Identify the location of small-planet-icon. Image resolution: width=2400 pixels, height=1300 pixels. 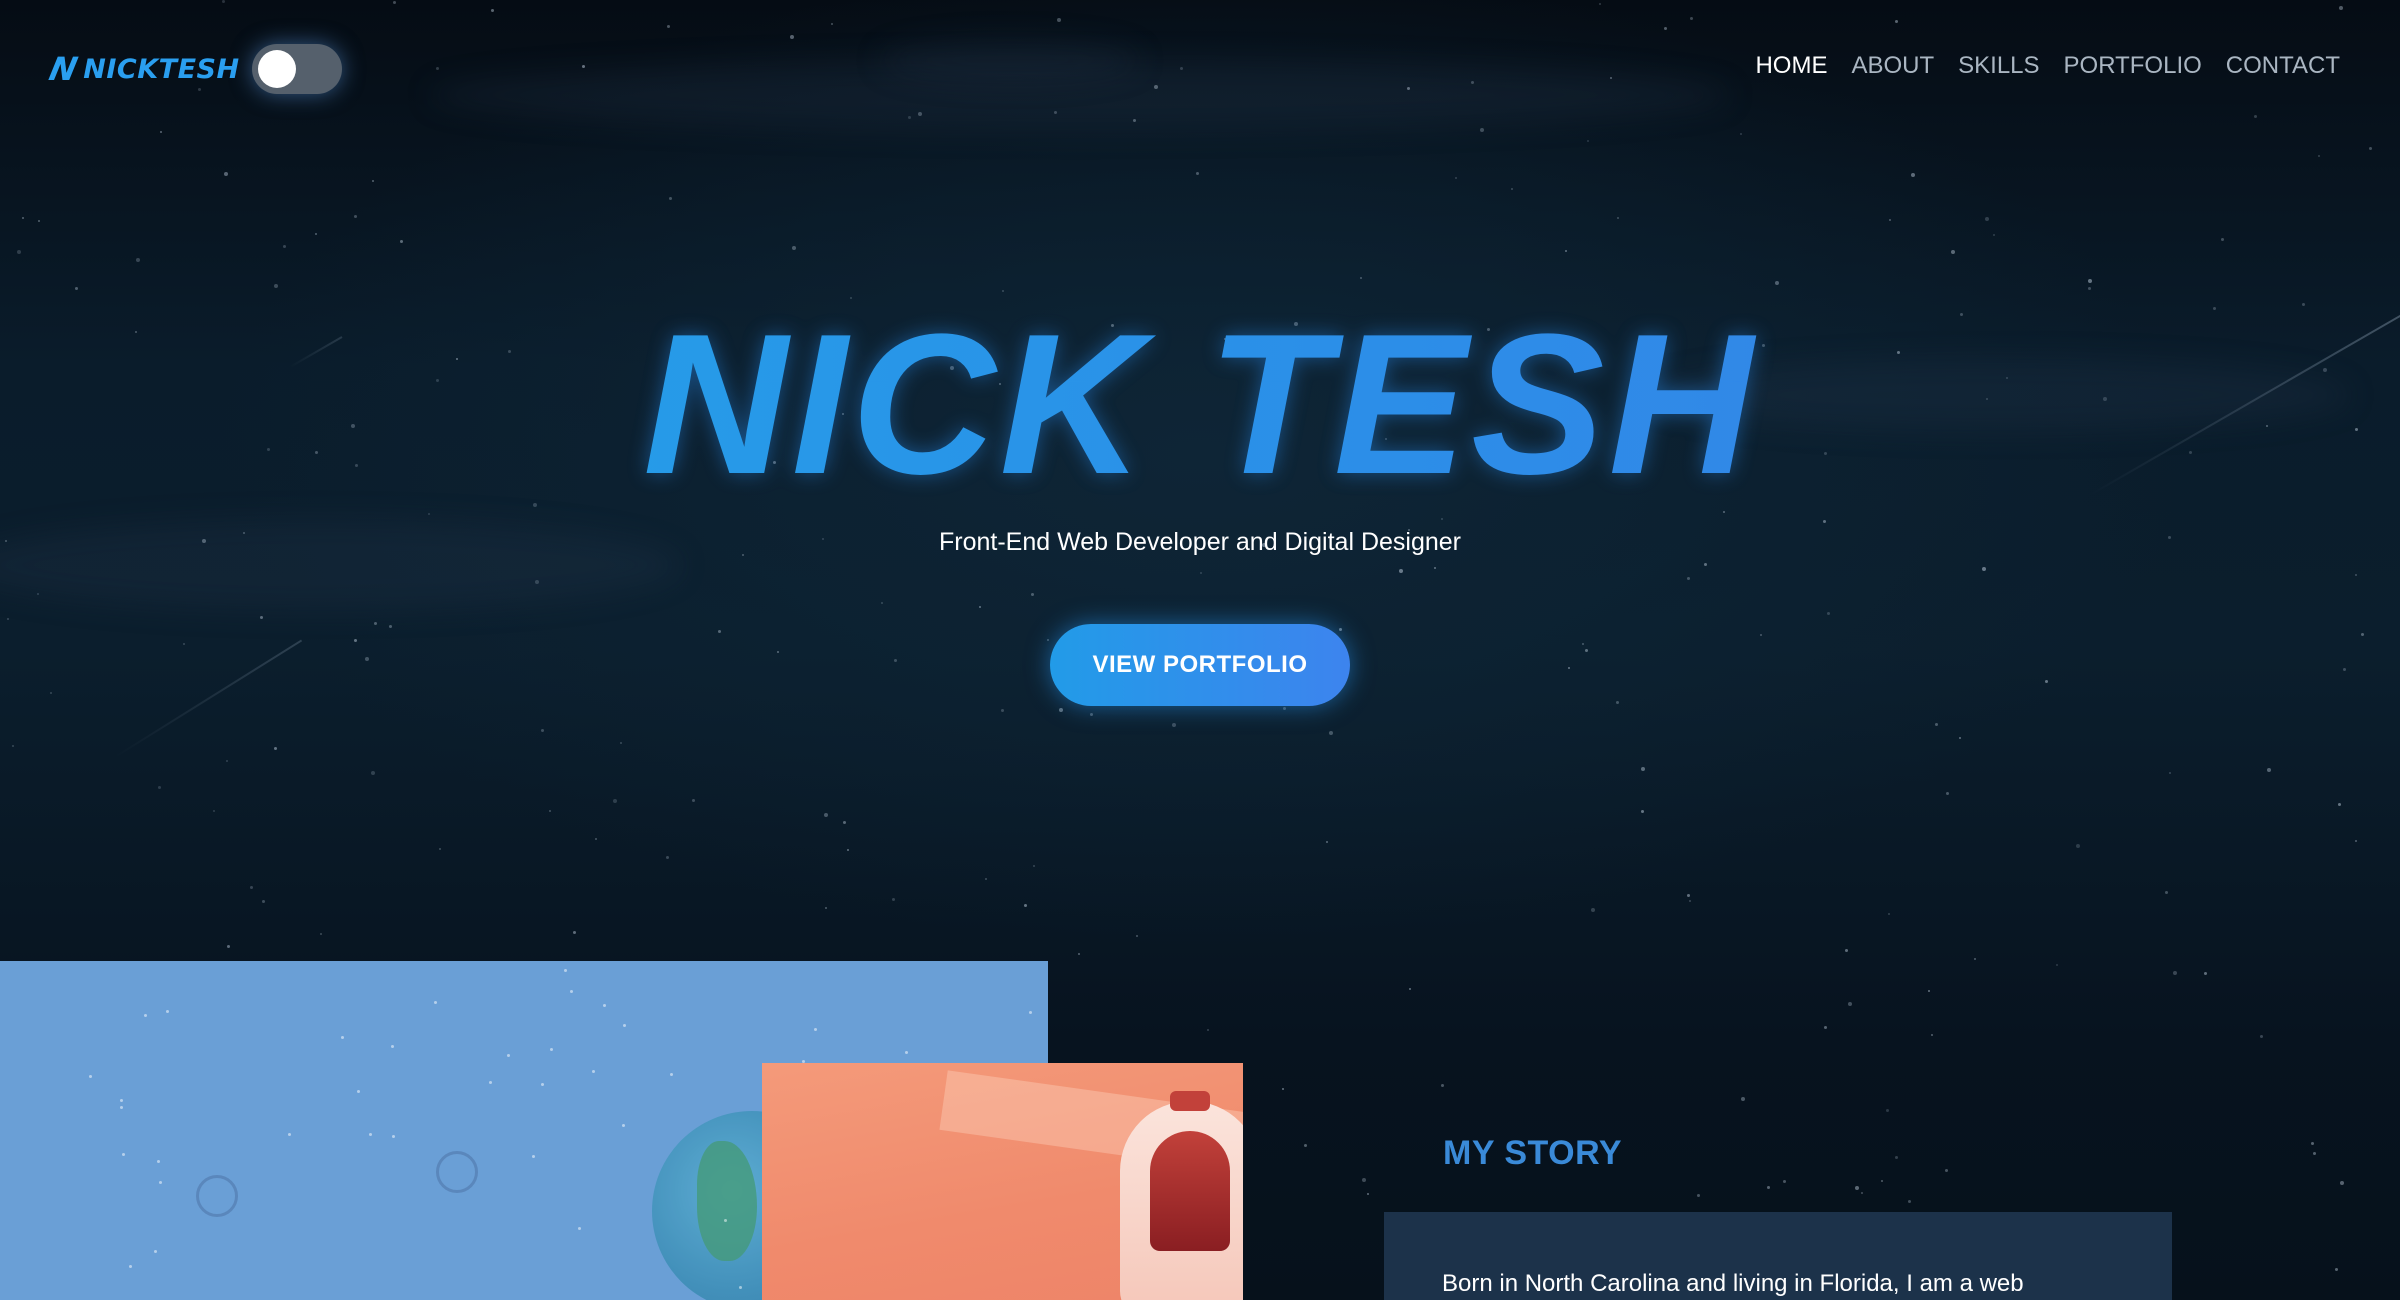
(457, 1172).